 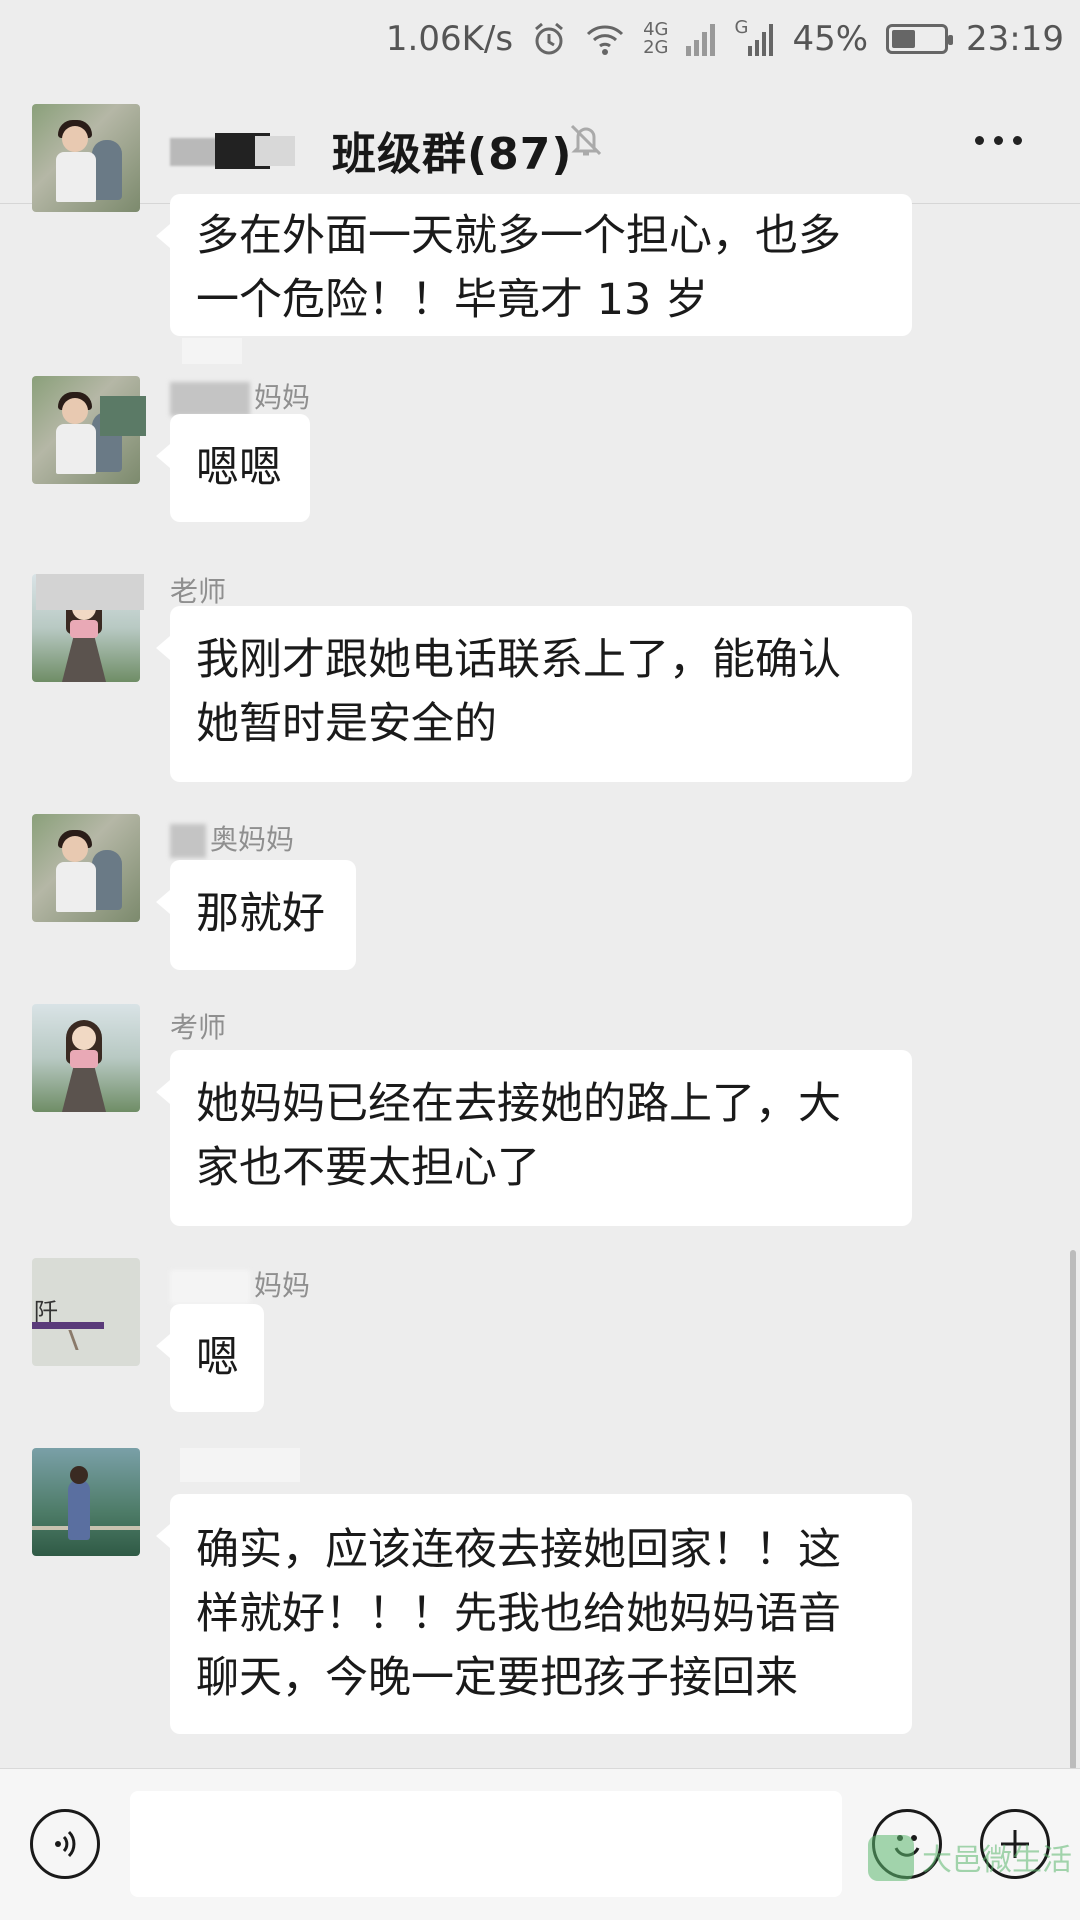 I want to click on voice-button, so click(x=65, y=1844).